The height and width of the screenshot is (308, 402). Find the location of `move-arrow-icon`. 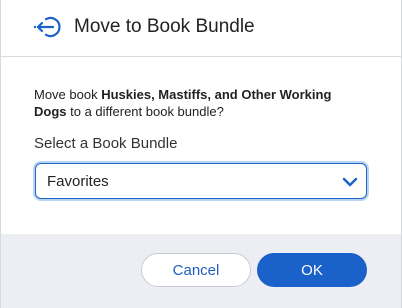

move-arrow-icon is located at coordinates (48, 27).